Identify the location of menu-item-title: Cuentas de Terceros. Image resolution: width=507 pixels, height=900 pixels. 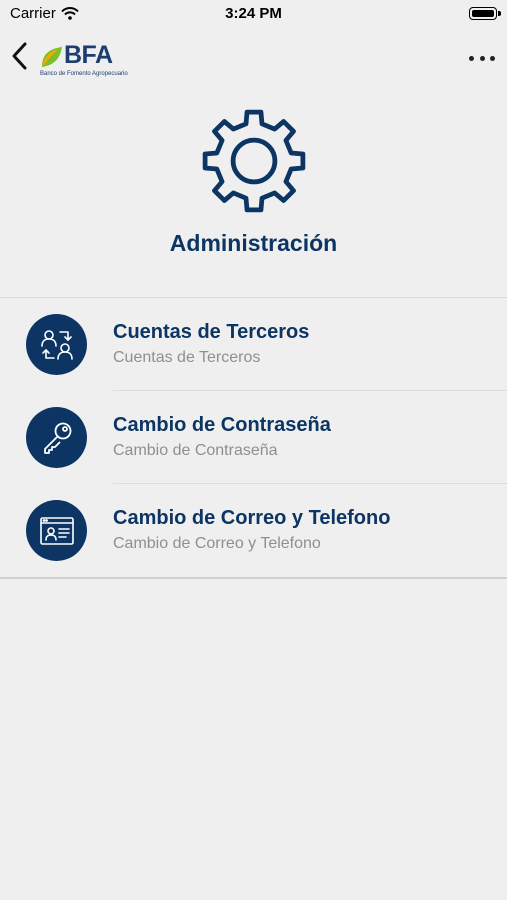
(211, 332).